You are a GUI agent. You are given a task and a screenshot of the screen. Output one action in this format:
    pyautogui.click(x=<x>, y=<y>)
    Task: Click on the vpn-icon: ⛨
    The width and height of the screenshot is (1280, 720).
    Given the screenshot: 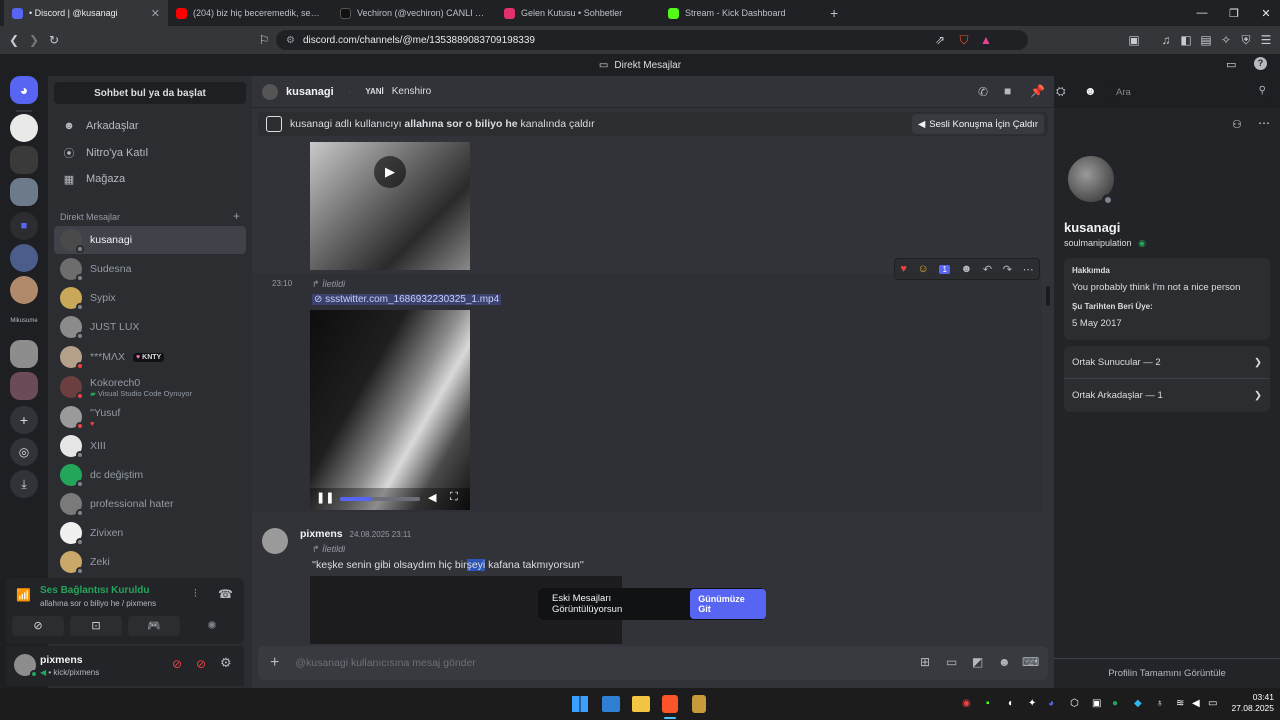 What is the action you would take?
    pyautogui.click(x=1246, y=40)
    